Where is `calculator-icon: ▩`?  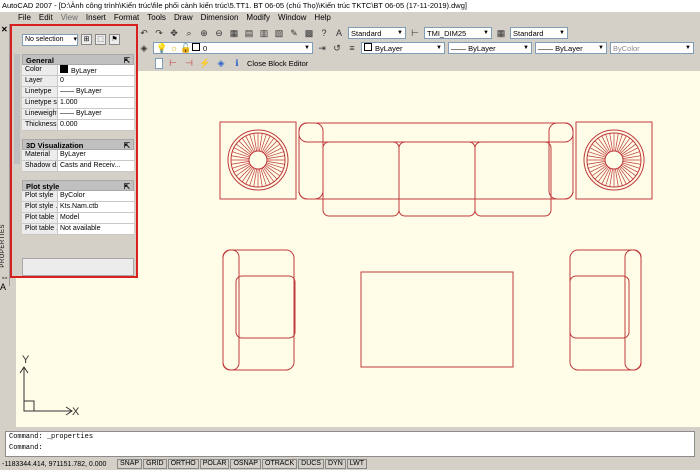 calculator-icon: ▩ is located at coordinates (309, 33).